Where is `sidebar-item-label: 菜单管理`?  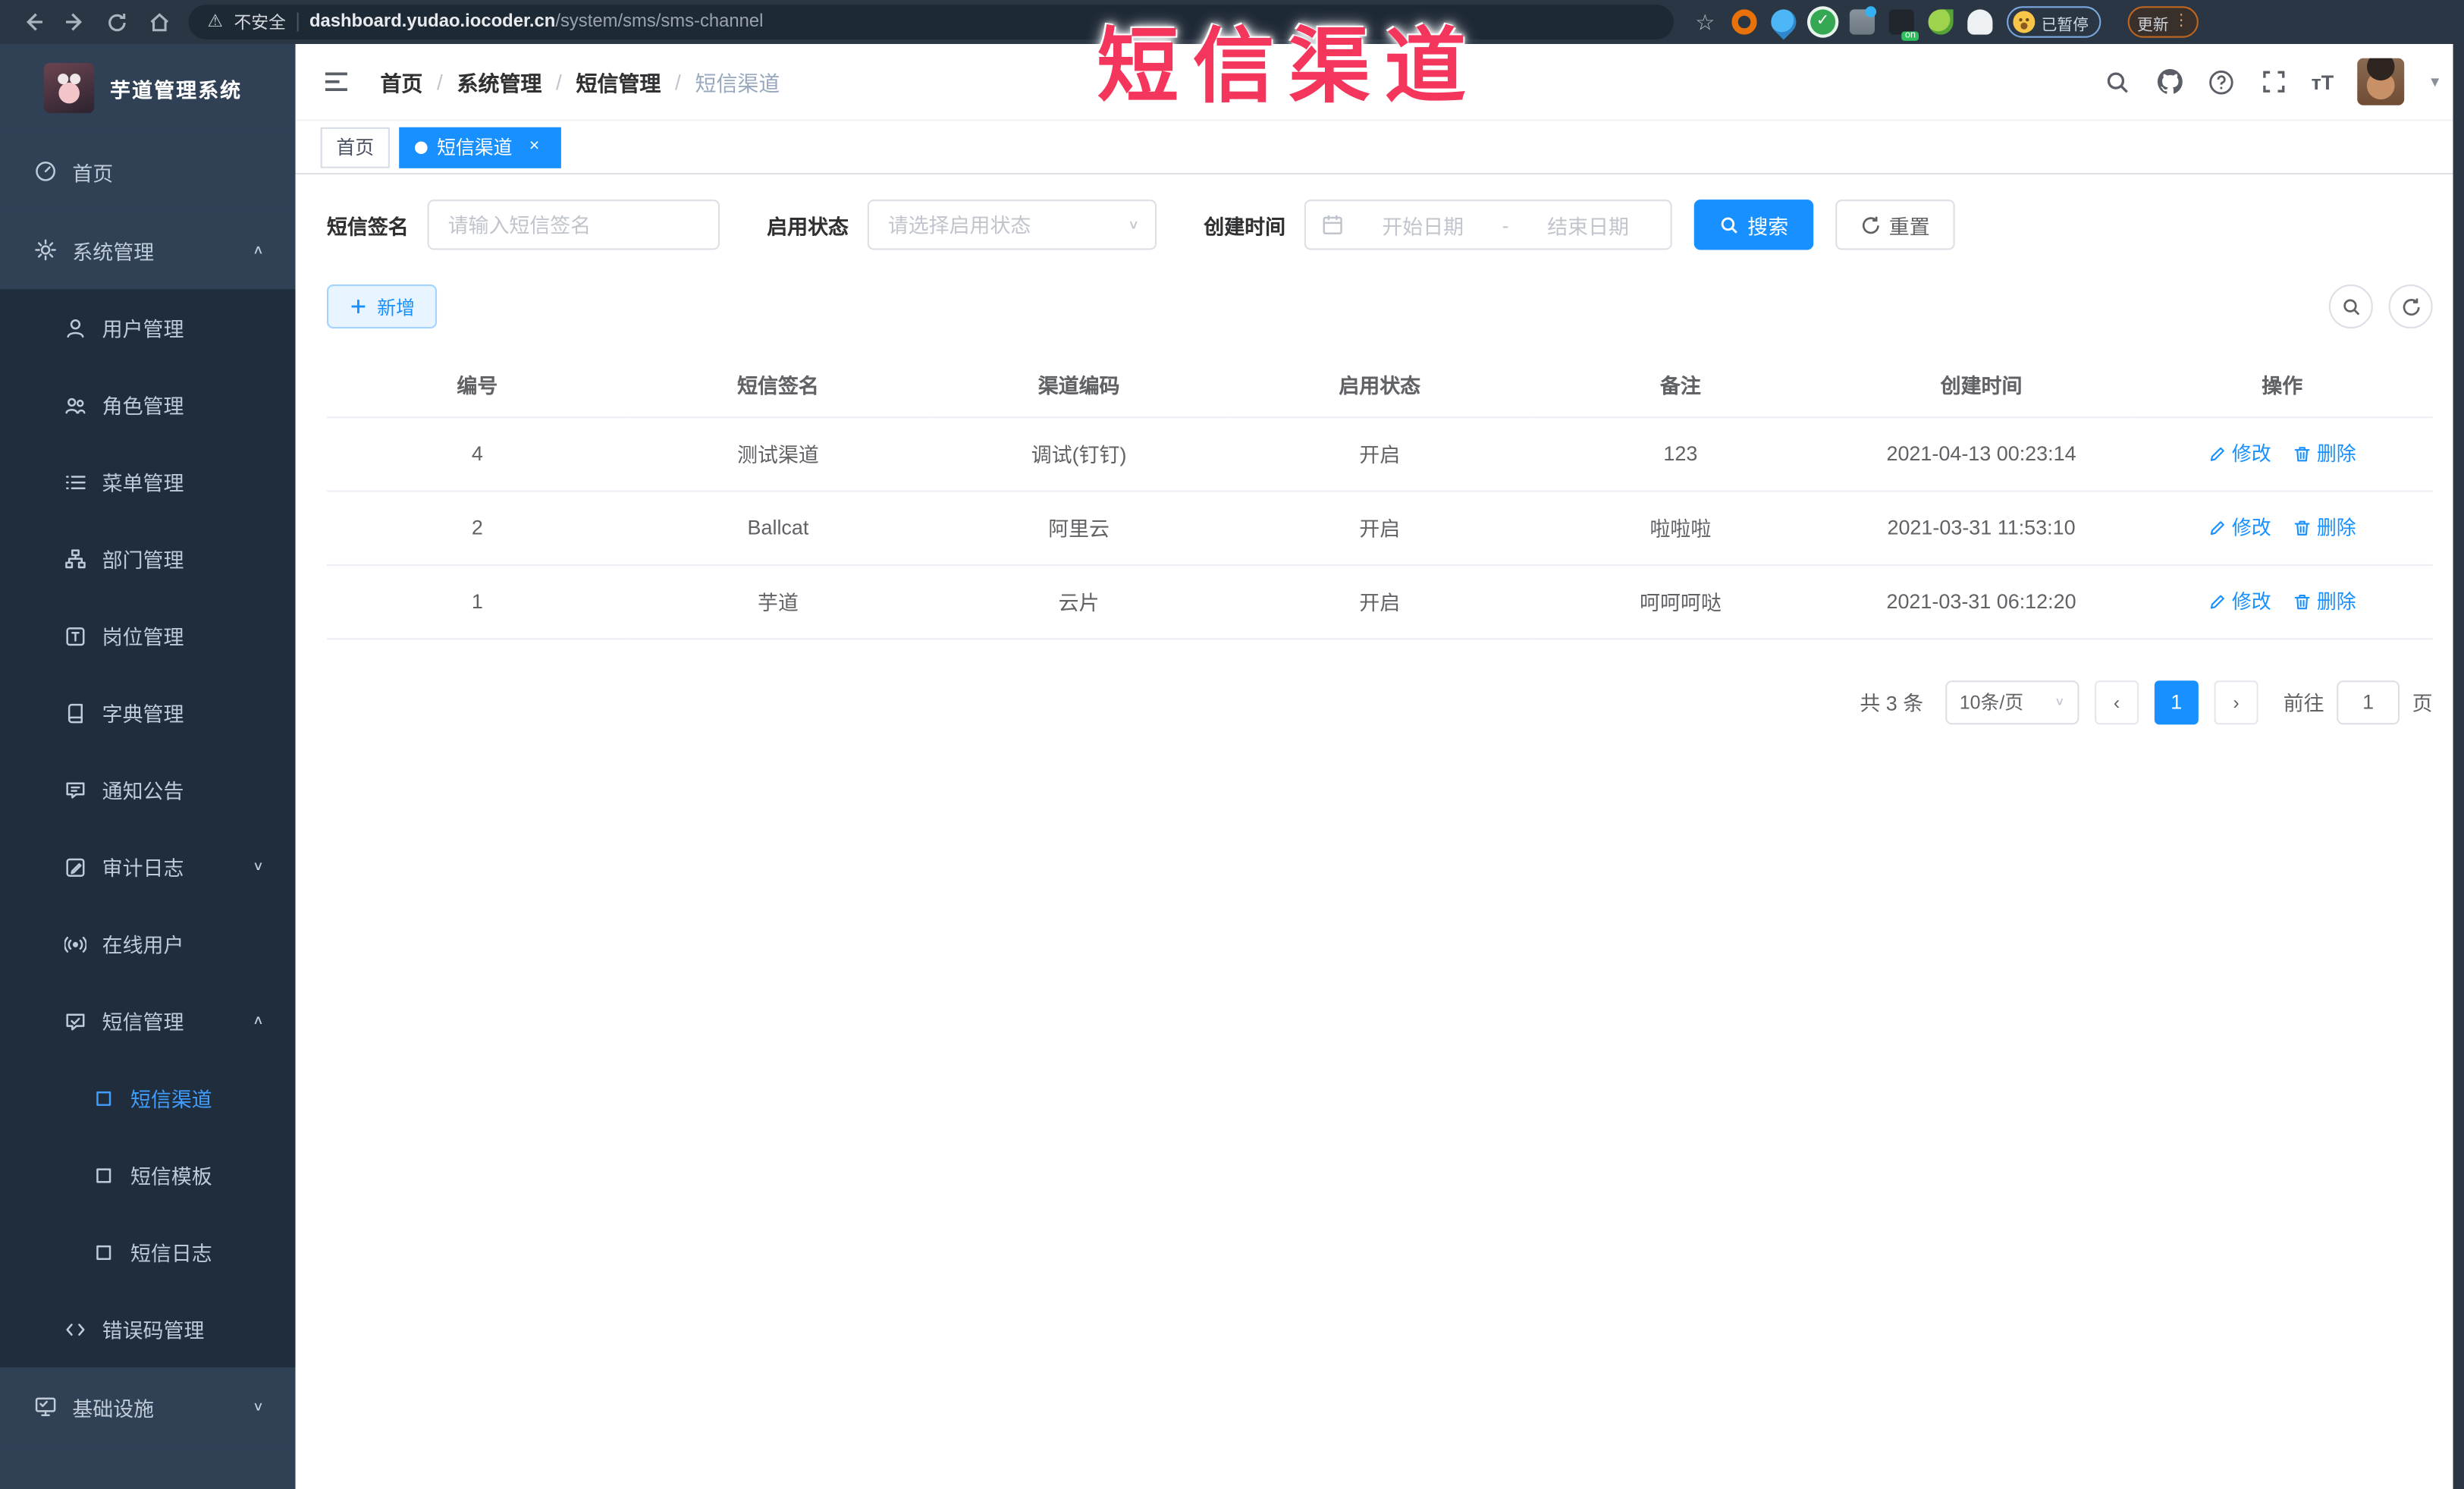 sidebar-item-label: 菜单管理 is located at coordinates (143, 483).